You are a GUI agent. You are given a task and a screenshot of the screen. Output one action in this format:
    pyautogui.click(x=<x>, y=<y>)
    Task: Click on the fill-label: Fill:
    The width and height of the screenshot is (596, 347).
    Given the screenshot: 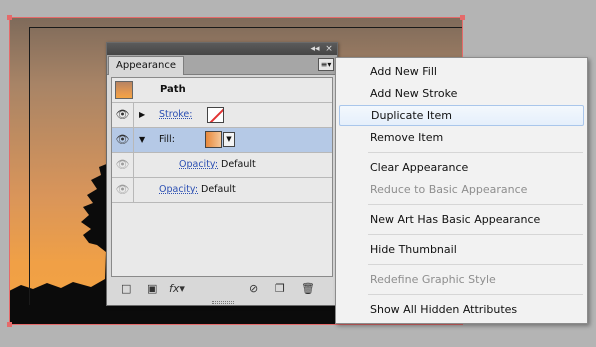 What is the action you would take?
    pyautogui.click(x=167, y=139)
    